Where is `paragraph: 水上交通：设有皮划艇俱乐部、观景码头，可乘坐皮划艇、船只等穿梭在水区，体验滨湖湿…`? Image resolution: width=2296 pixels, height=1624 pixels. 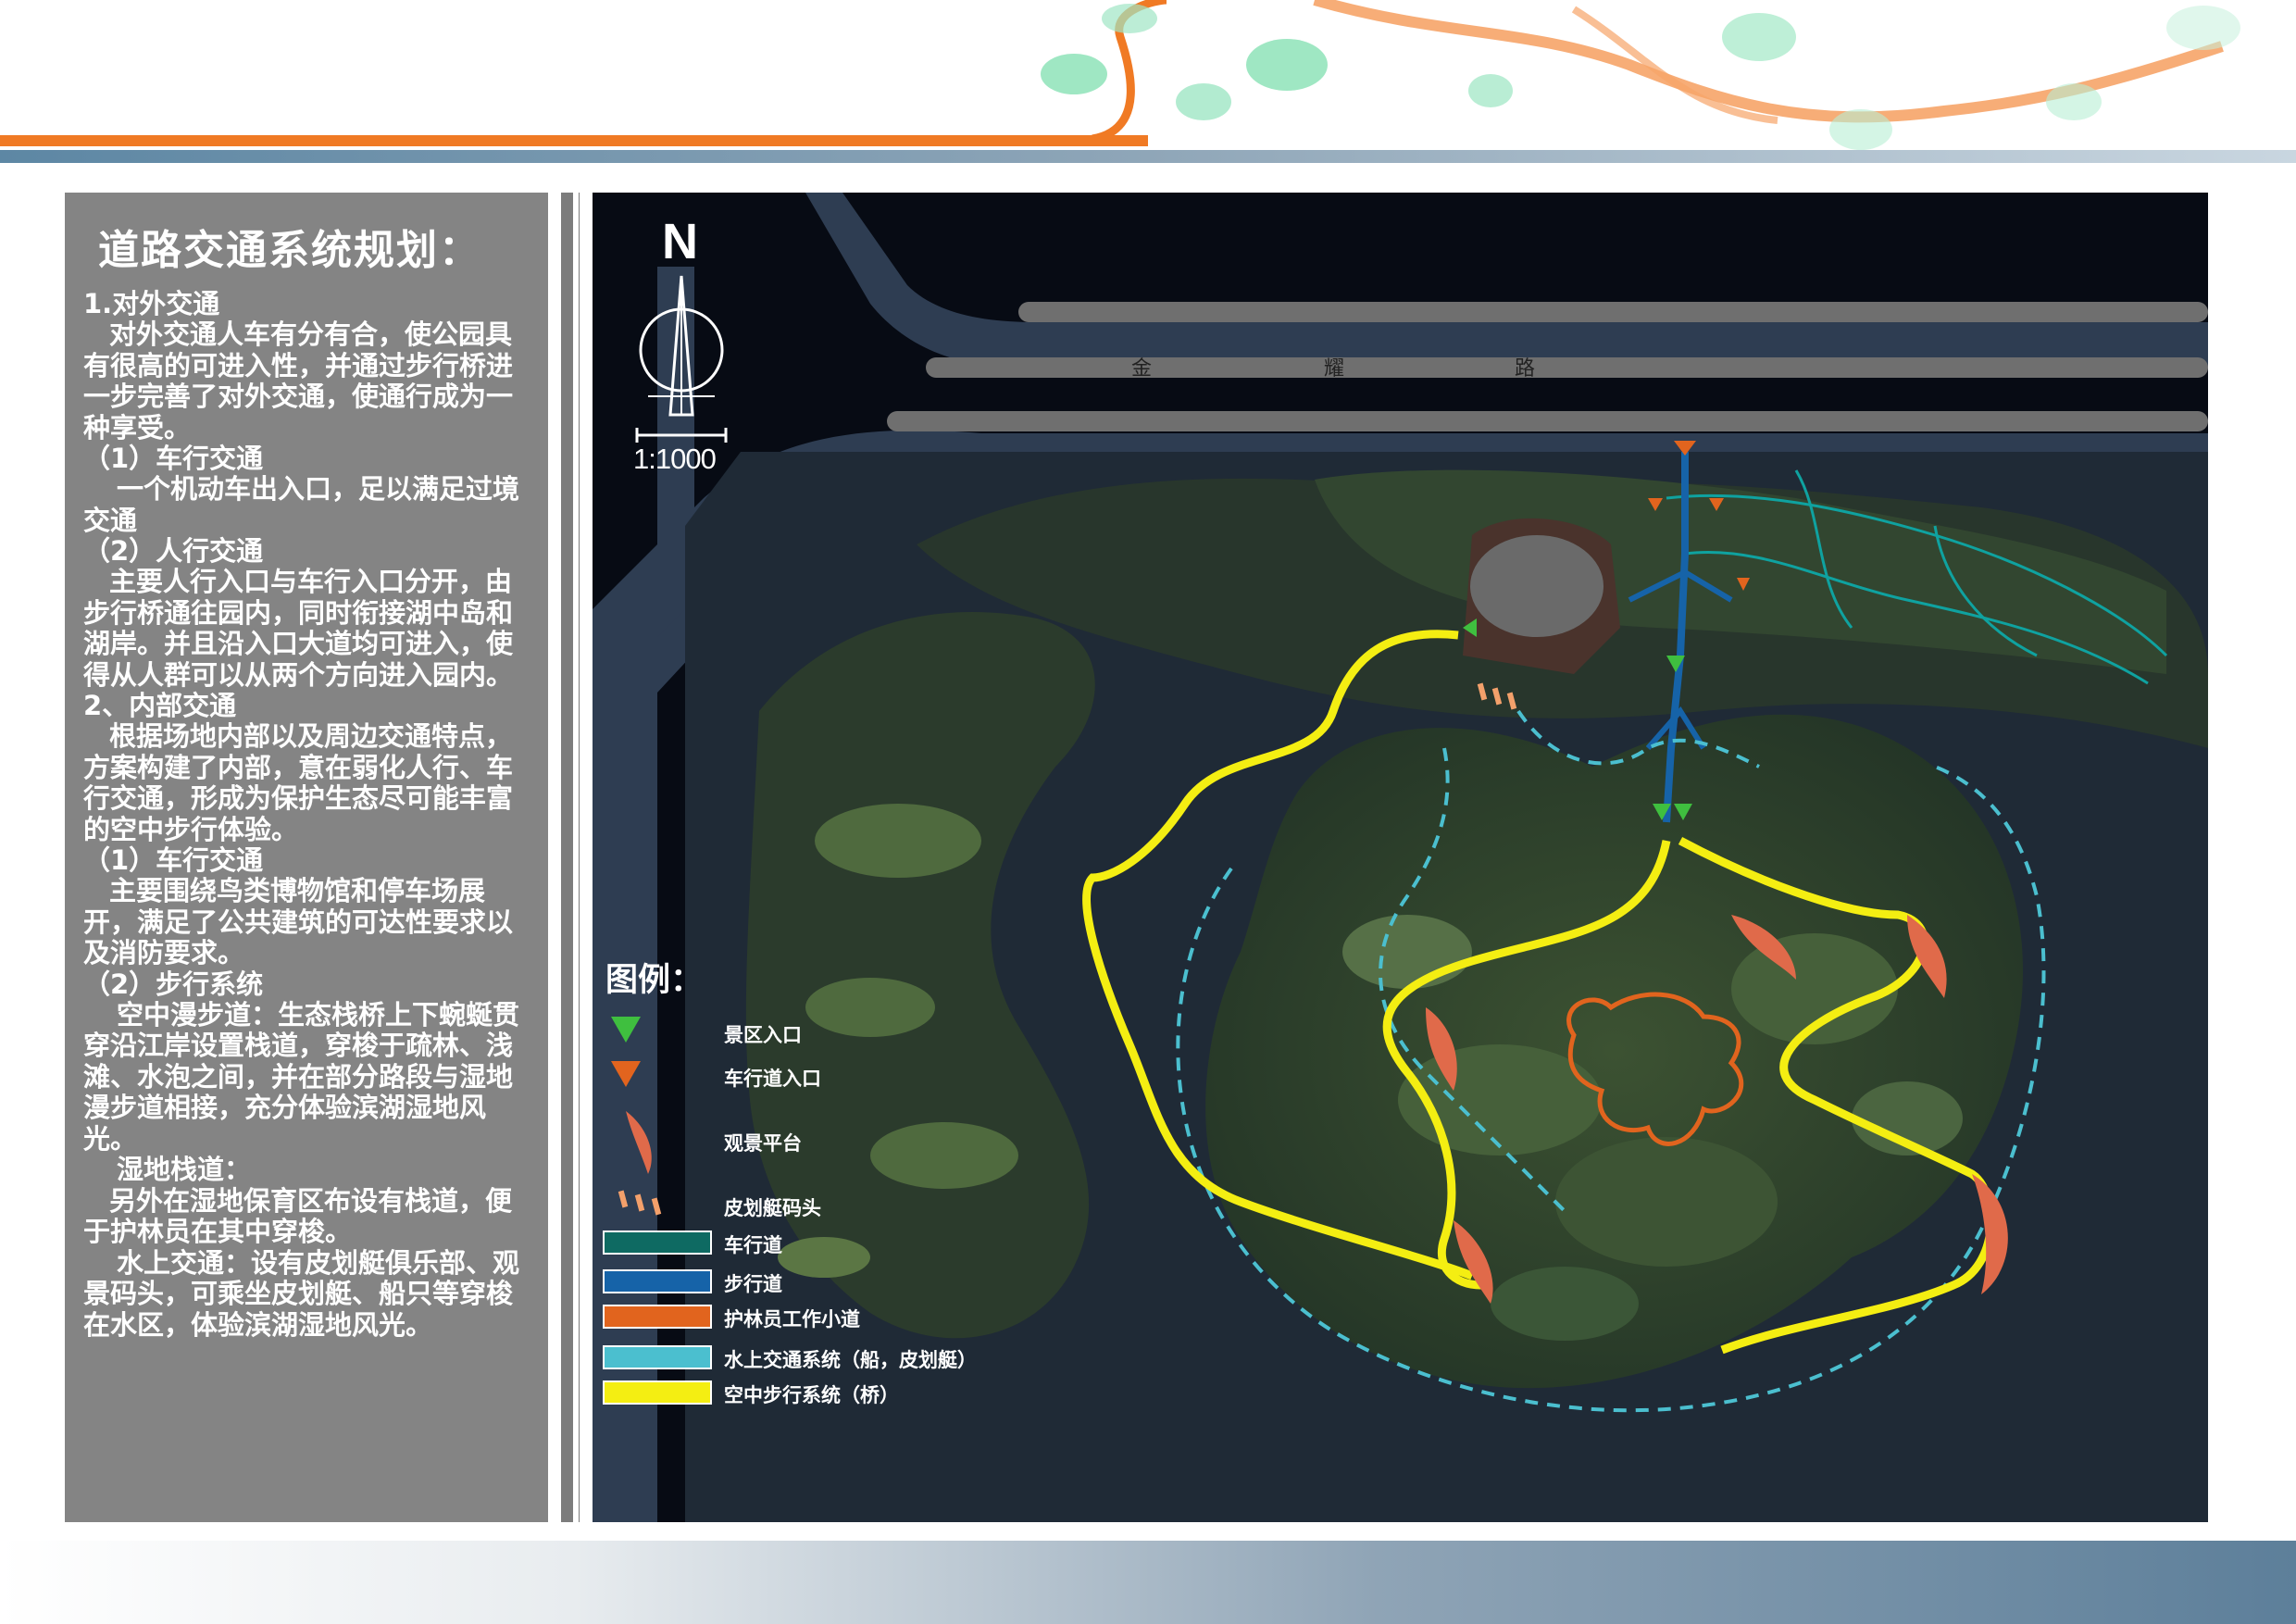
paragraph: 水上交通：设有皮划艇俱乐部、观景码头，可乘坐皮划艇、船只等穿梭在水区，体验滨湖湿… is located at coordinates (301, 1293).